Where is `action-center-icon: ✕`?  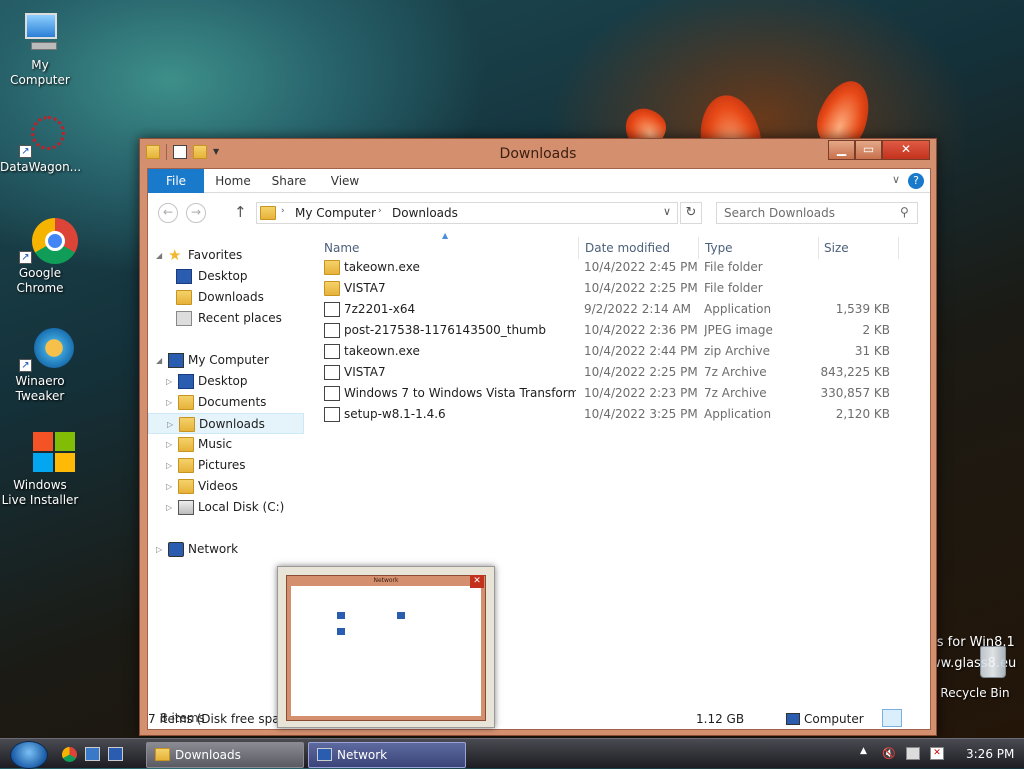
action-center-icon: ✕ is located at coordinates (937, 753).